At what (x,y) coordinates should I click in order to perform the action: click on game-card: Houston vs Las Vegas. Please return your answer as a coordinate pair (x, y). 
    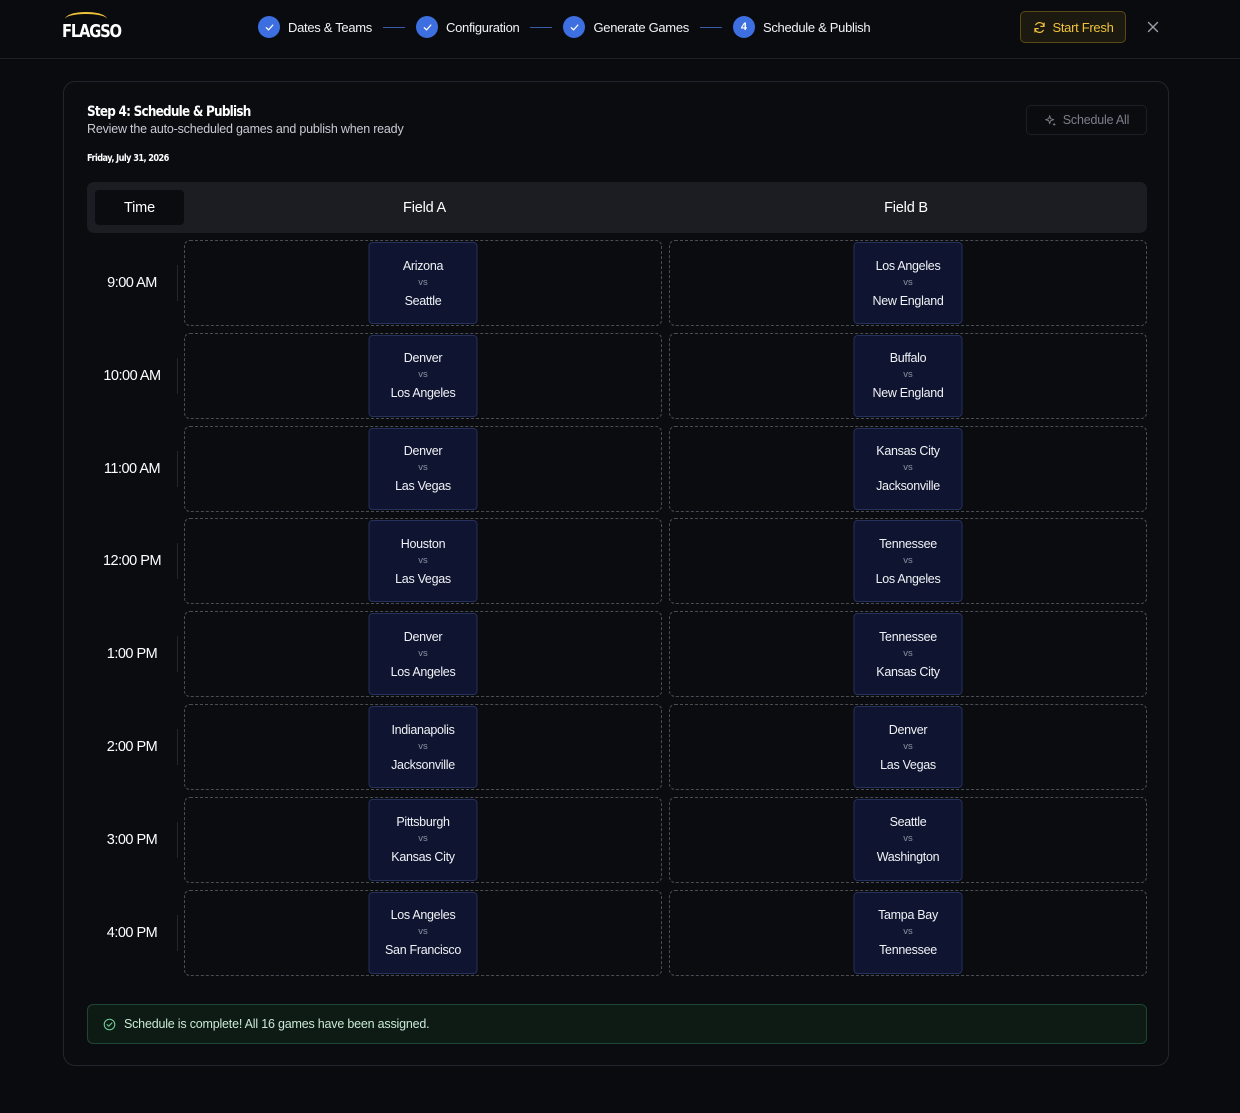
    Looking at the image, I should click on (423, 561).